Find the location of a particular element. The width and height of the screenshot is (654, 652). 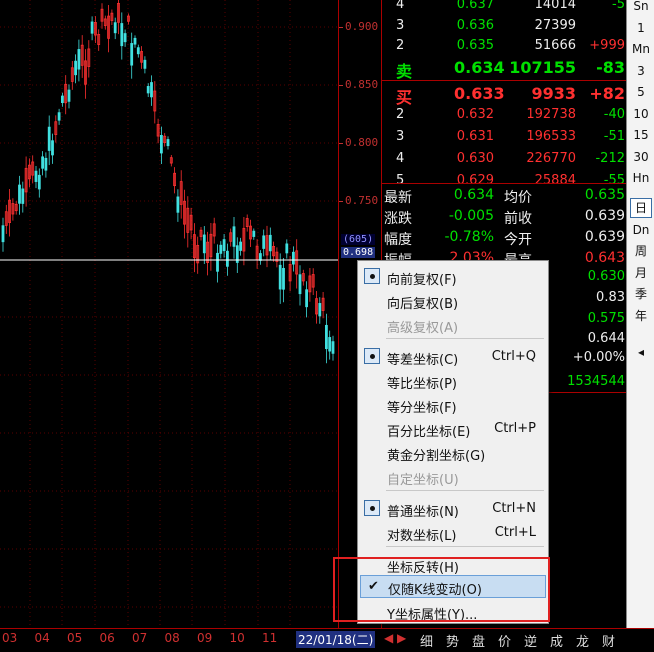

quote-stat-row: 最新 0.634 均价 0.635 is located at coordinates (504, 195).